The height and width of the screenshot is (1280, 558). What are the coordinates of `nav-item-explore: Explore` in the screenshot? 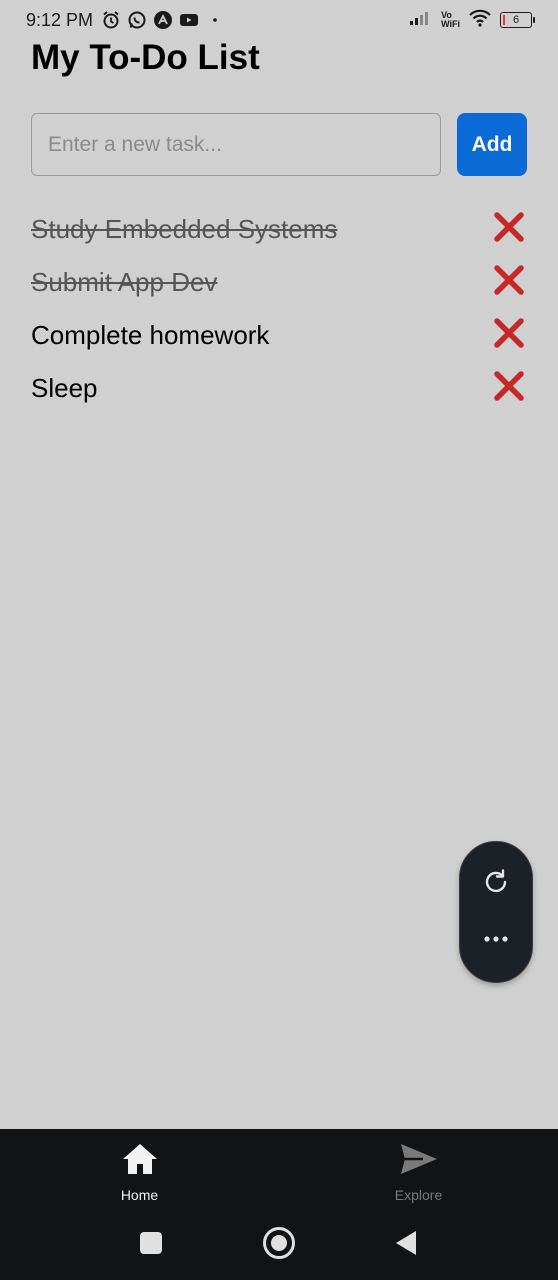 It's located at (418, 1169).